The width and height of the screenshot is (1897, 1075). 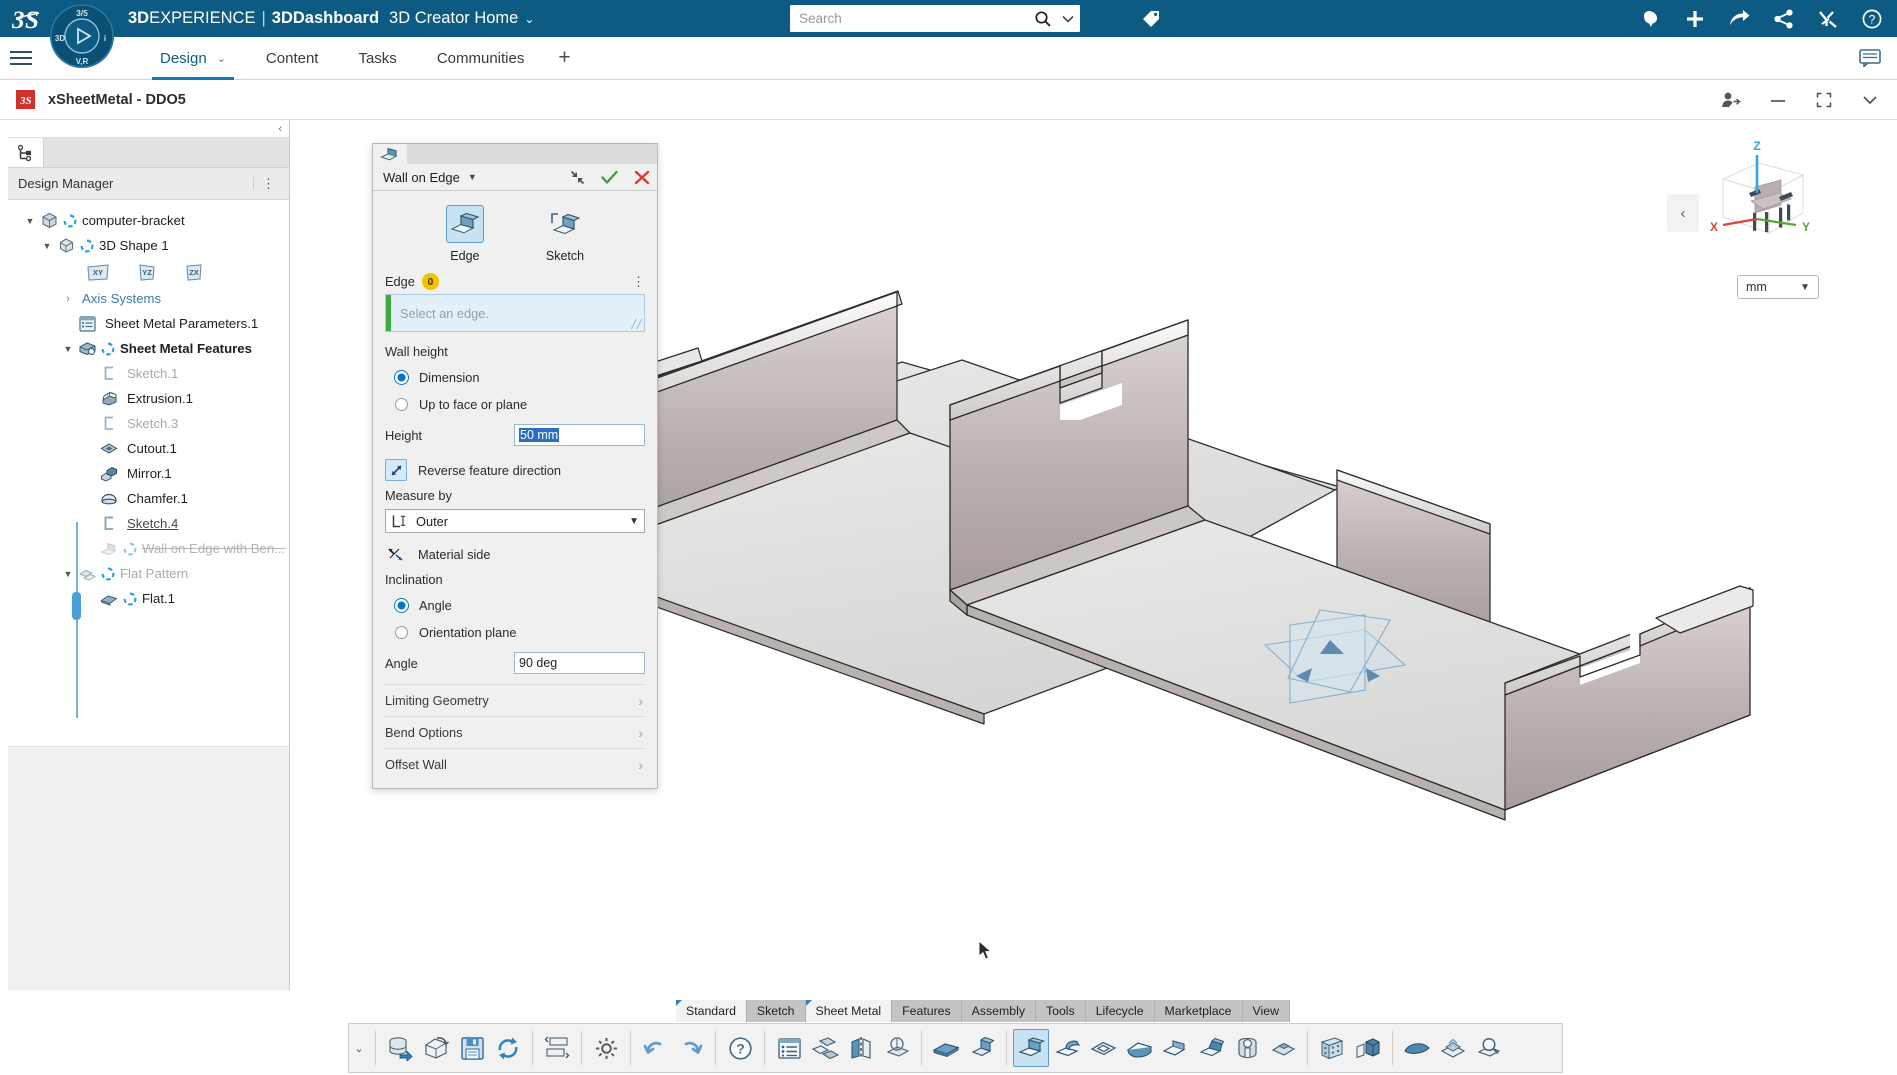 I want to click on reverse-direction-row: Reverse feature direction, so click(x=515, y=470).